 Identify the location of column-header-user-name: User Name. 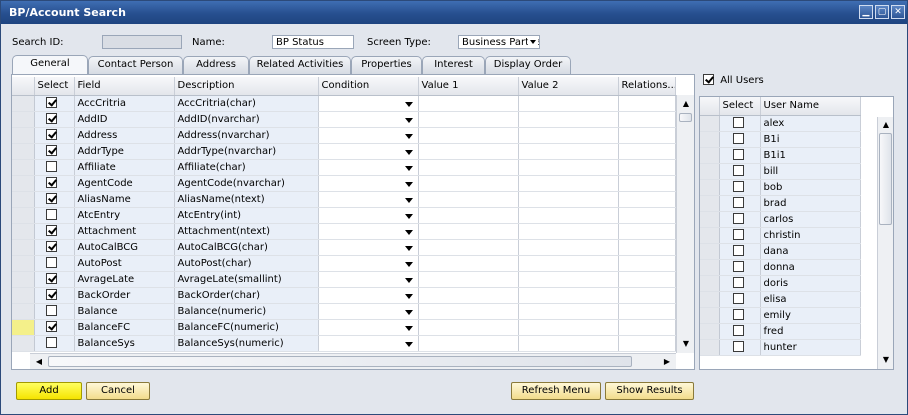
(810, 106).